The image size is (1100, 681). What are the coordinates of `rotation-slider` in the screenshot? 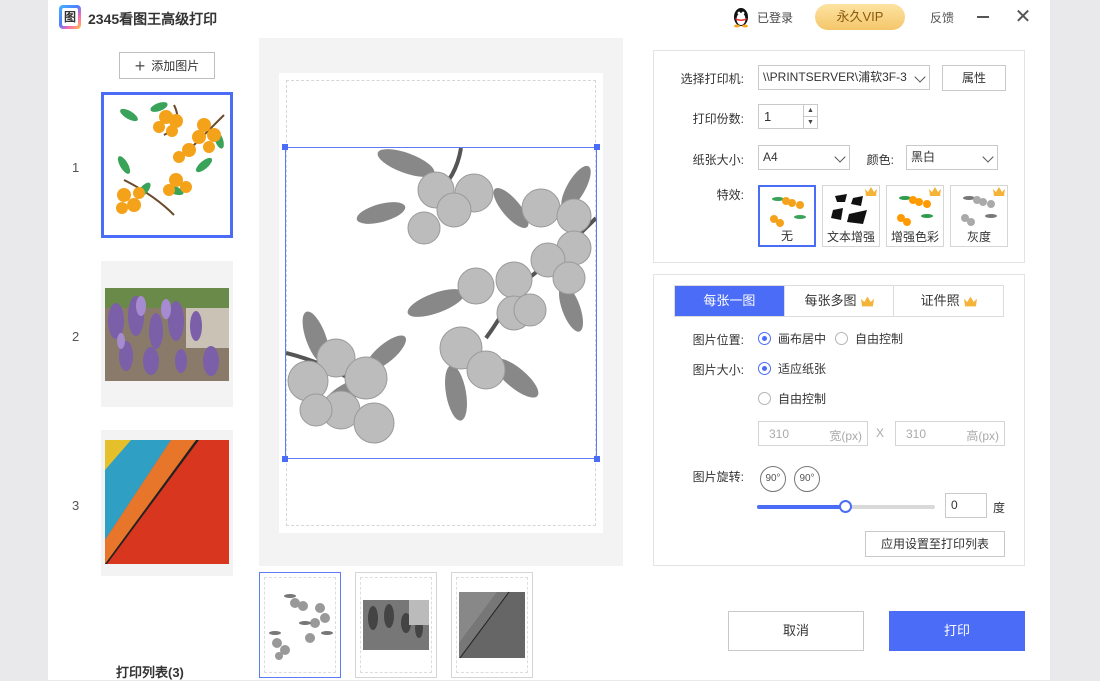 It's located at (846, 506).